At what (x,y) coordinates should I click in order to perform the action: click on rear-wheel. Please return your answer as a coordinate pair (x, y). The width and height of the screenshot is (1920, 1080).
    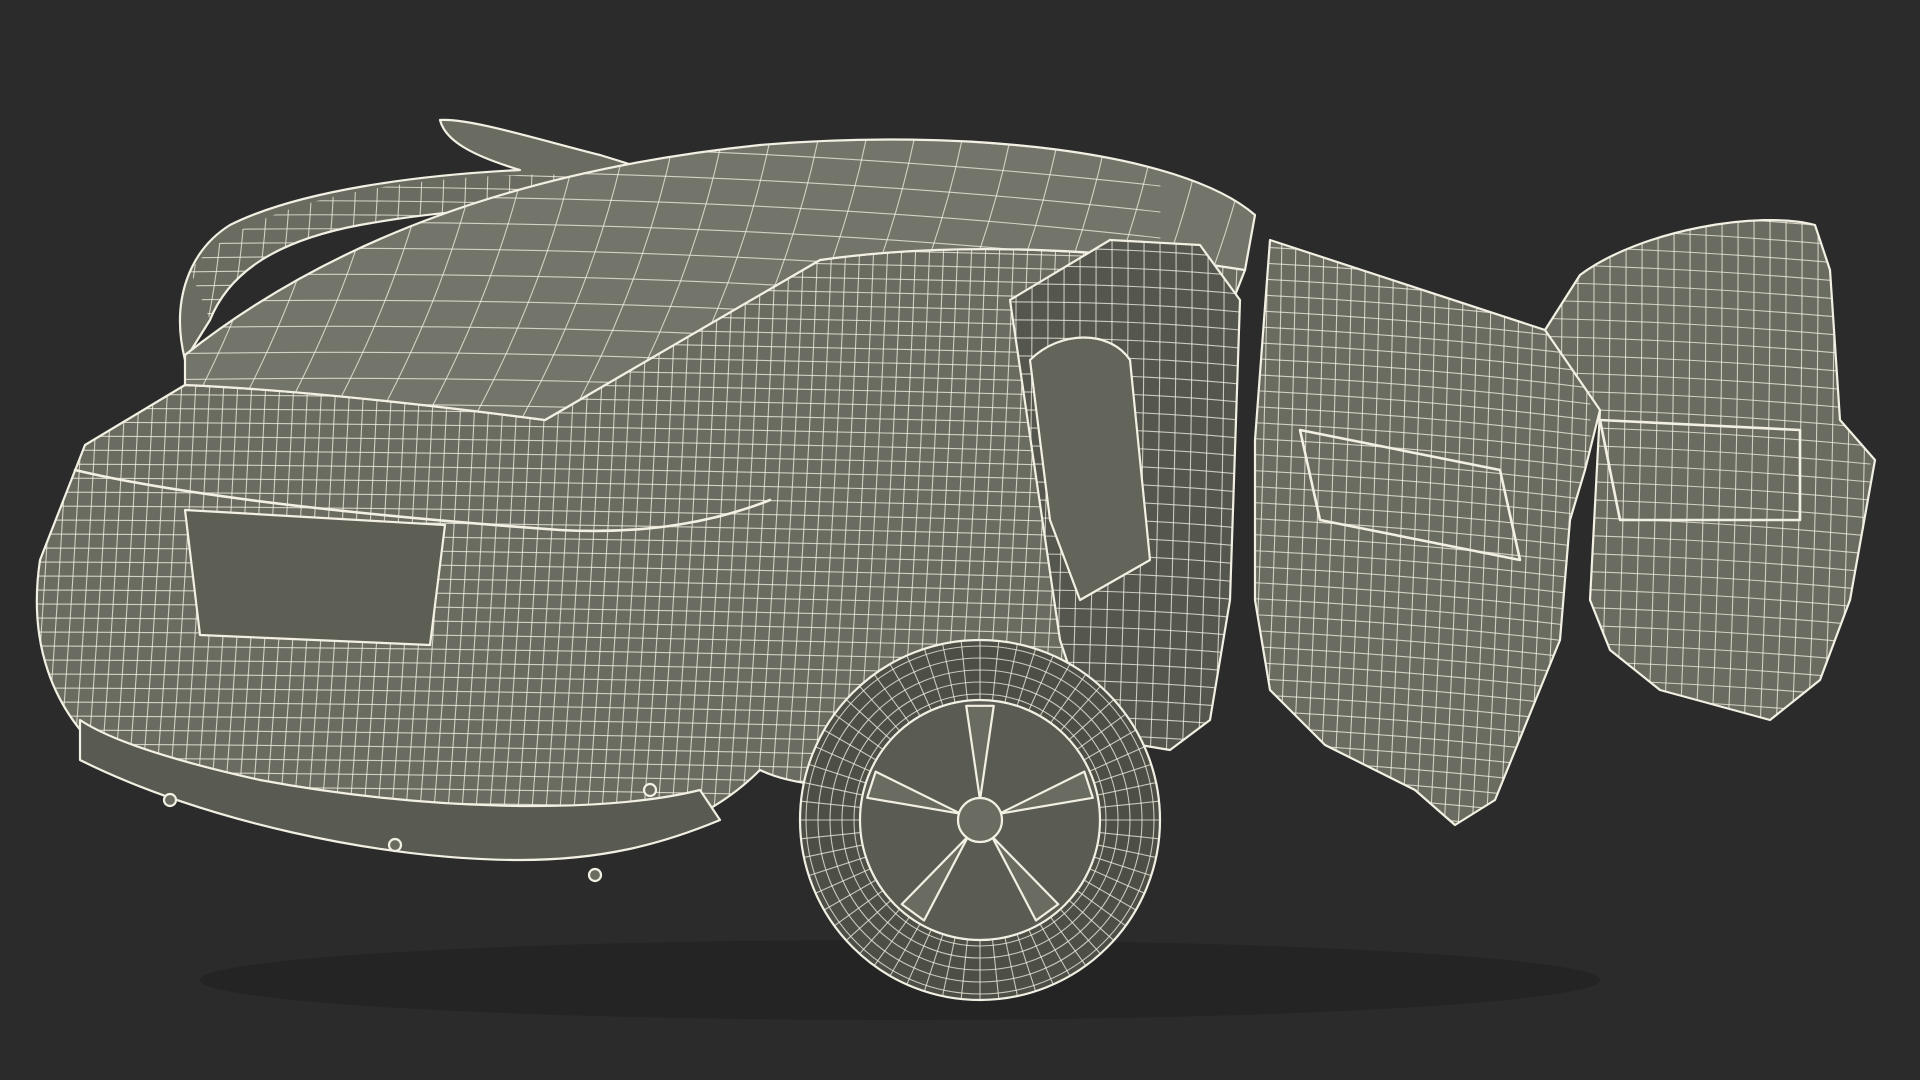
    Looking at the image, I should click on (980, 820).